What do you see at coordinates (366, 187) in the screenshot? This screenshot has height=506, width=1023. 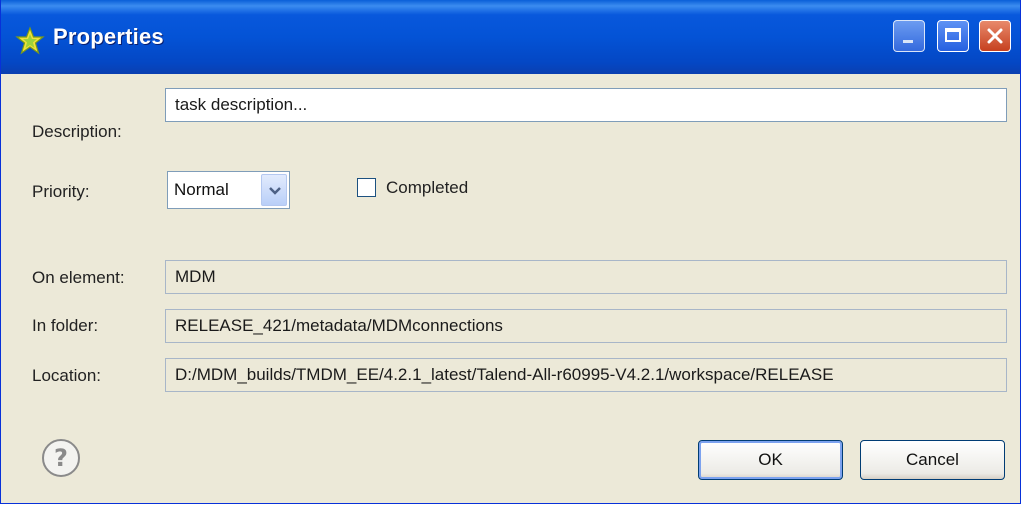 I see `completed-checkbox` at bounding box center [366, 187].